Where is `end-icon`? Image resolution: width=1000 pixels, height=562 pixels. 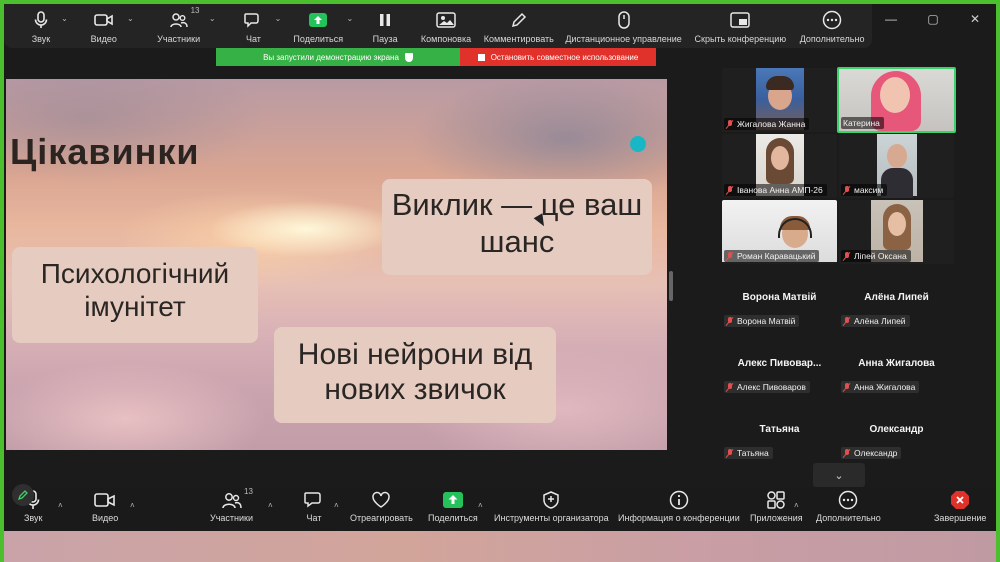 end-icon is located at coordinates (960, 500).